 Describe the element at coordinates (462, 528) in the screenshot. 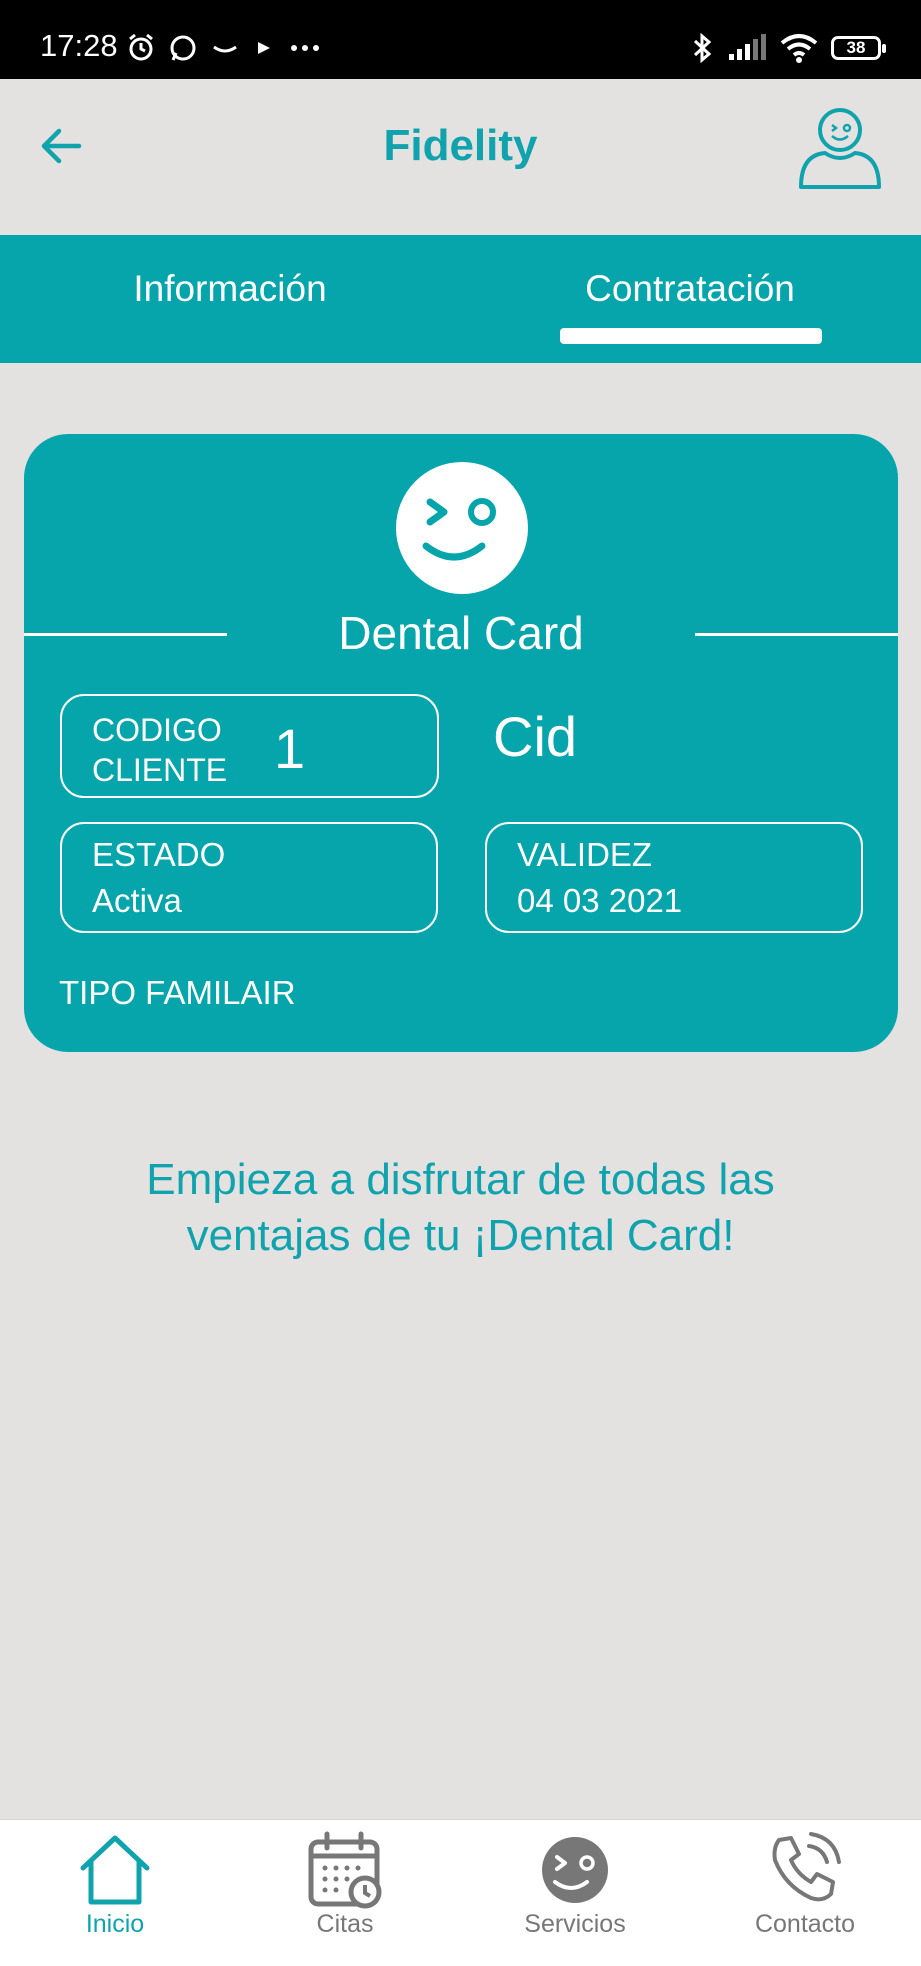

I see `smiley-logo-icon` at that location.